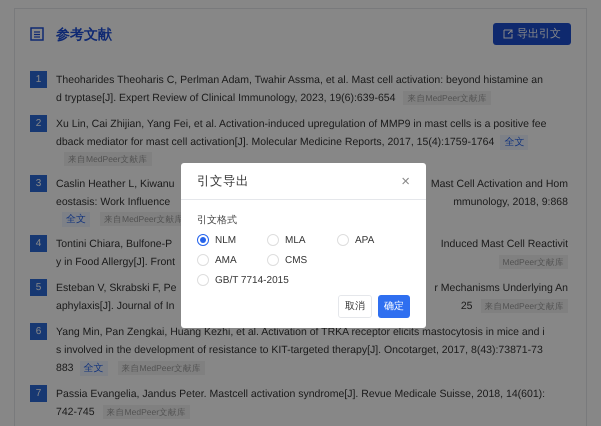 This screenshot has height=426, width=601. I want to click on cancel-button: 取消, so click(355, 306).